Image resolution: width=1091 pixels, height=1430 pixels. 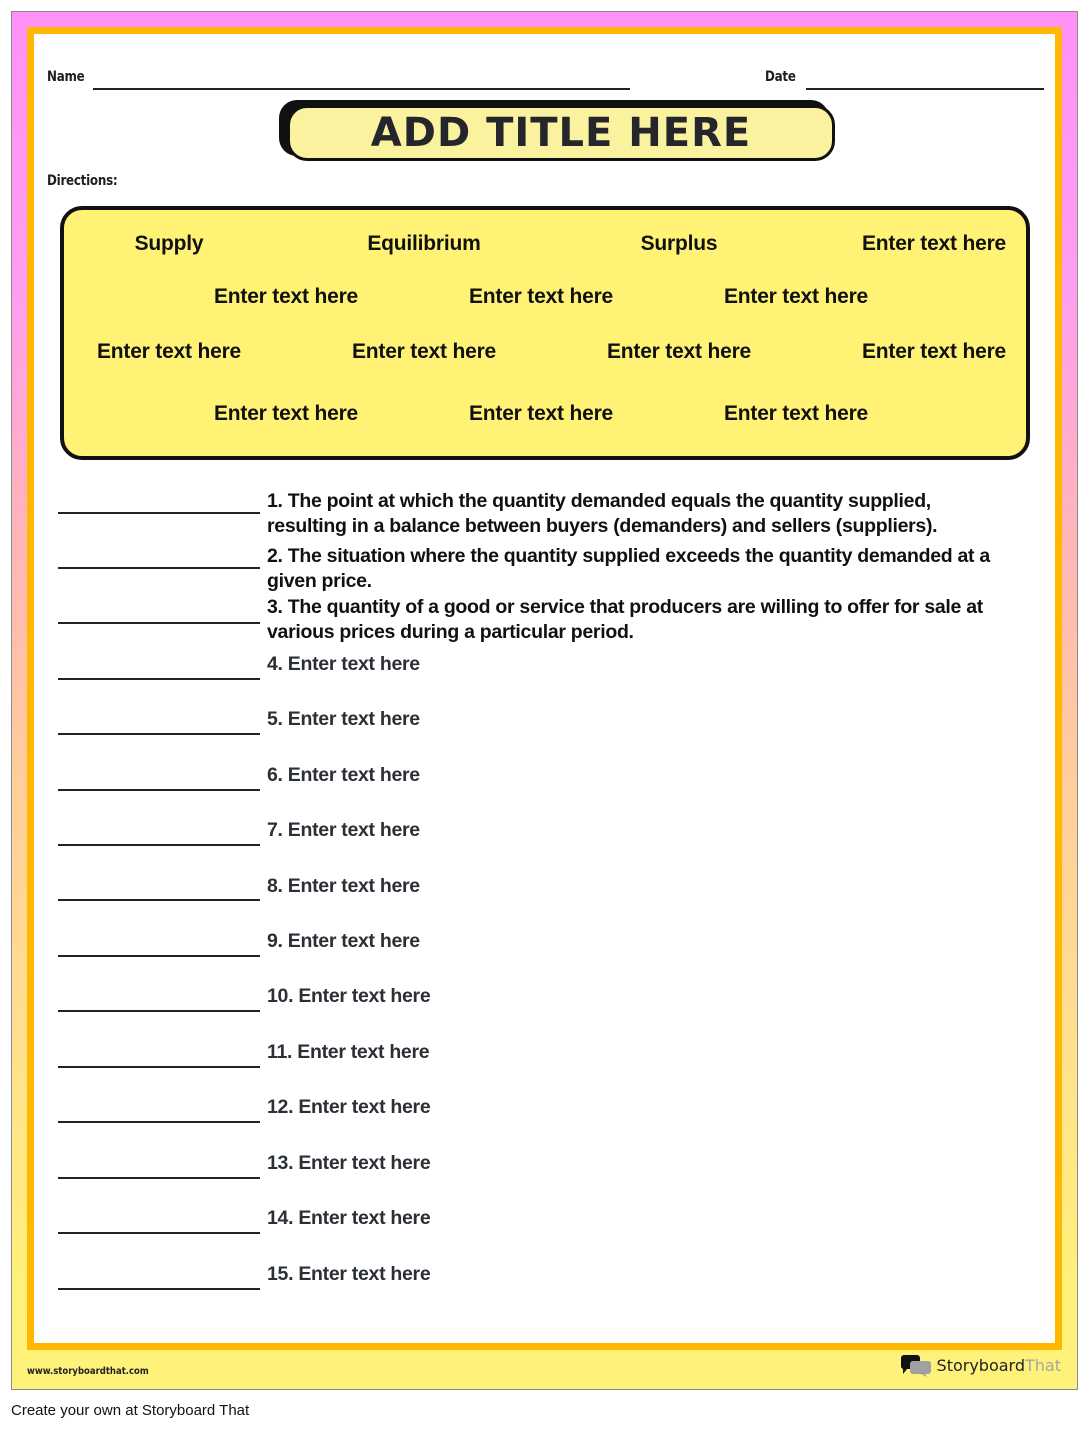 What do you see at coordinates (361, 89) in the screenshot?
I see `name-input-line` at bounding box center [361, 89].